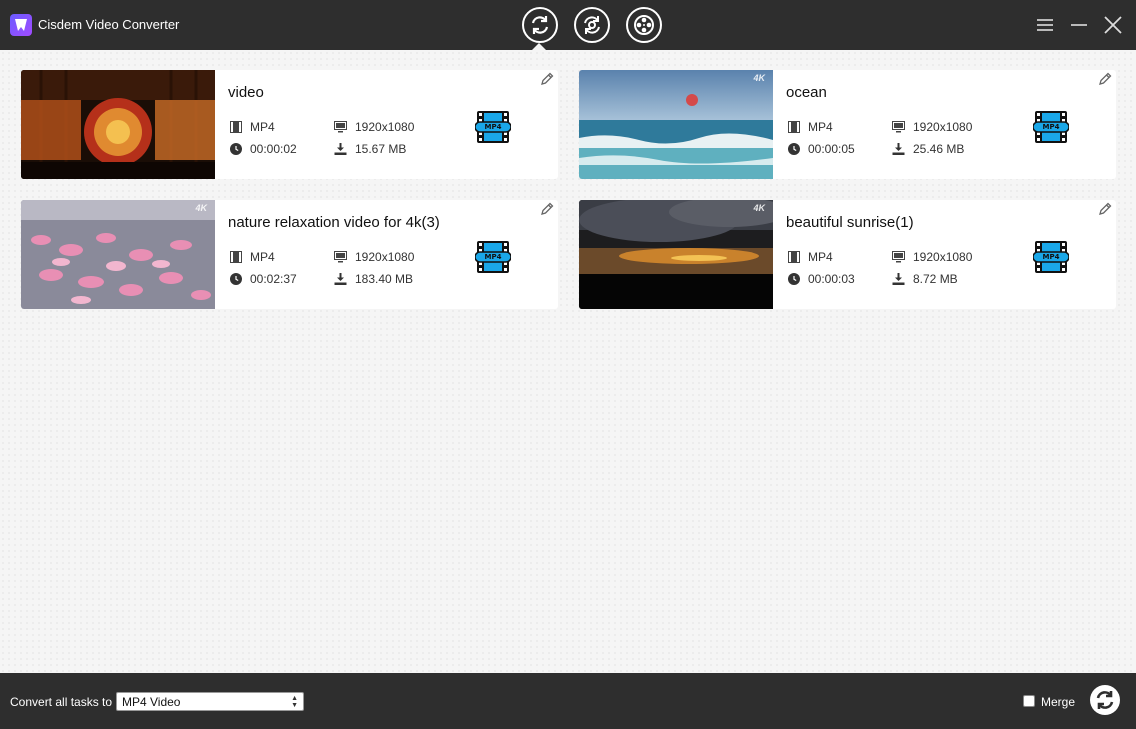  What do you see at coordinates (1058, 702) in the screenshot?
I see `merge-label: Merge` at bounding box center [1058, 702].